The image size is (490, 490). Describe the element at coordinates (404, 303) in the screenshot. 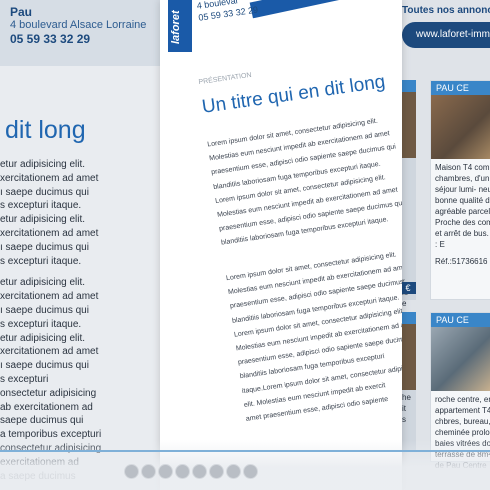

I see `card-text-line: e` at that location.